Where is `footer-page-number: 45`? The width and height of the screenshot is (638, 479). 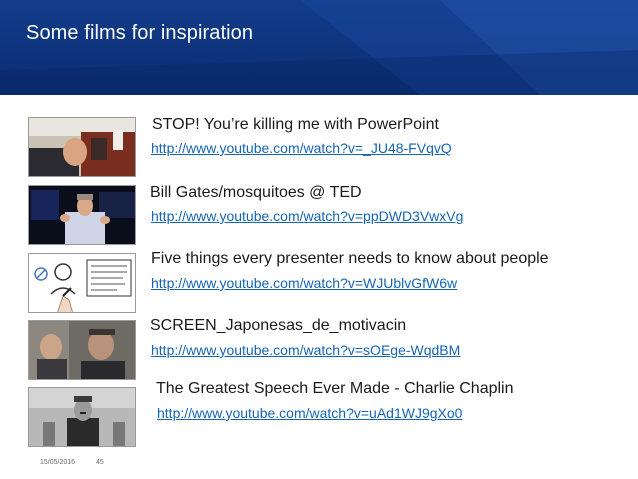
footer-page-number: 45 is located at coordinates (100, 462).